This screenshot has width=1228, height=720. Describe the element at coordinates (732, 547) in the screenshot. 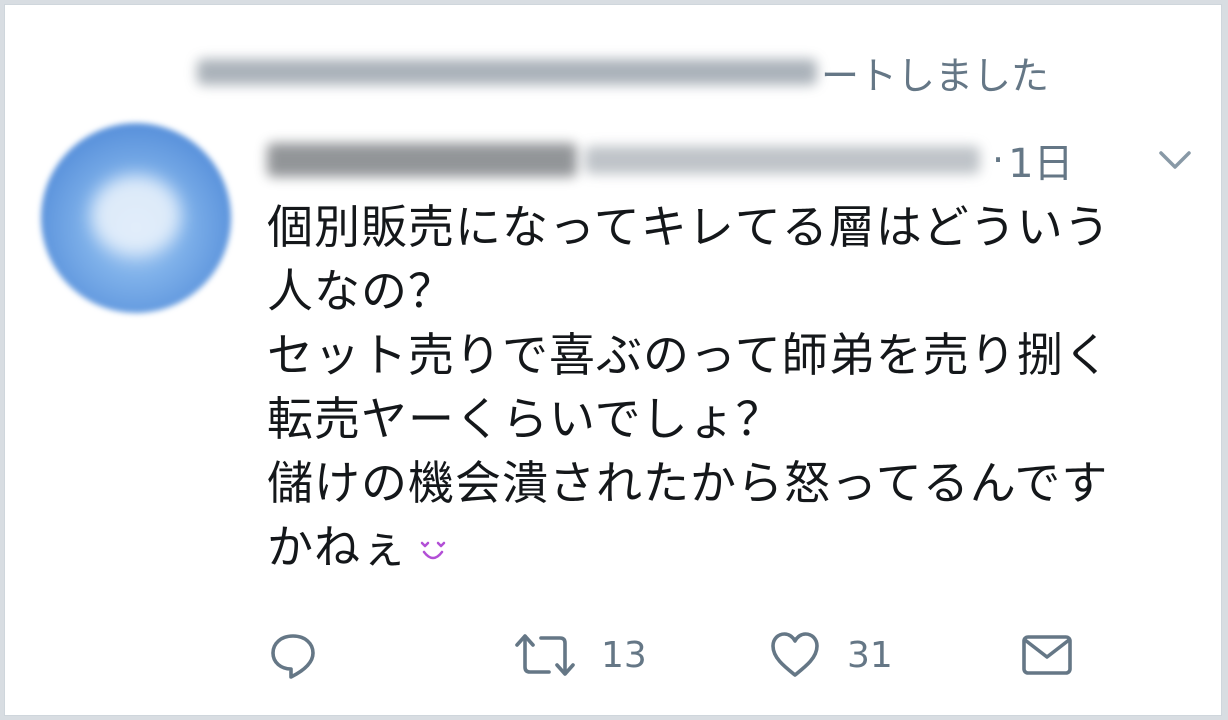

I see `tweet-text-last-line: かねぇ` at that location.